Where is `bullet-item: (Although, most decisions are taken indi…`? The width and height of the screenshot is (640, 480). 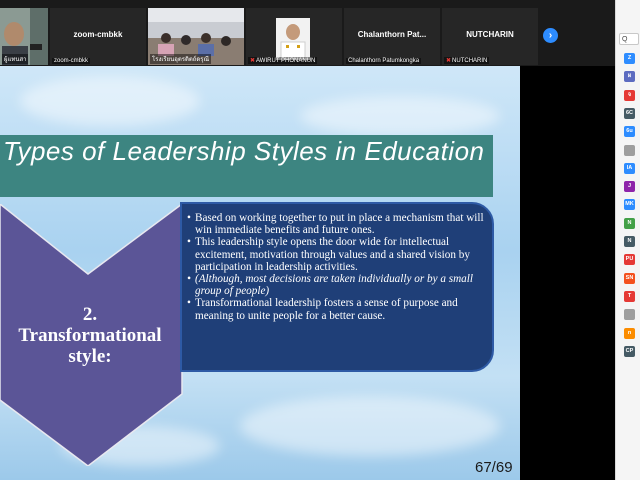 bullet-item: (Although, most decisions are taken indi… is located at coordinates (336, 285).